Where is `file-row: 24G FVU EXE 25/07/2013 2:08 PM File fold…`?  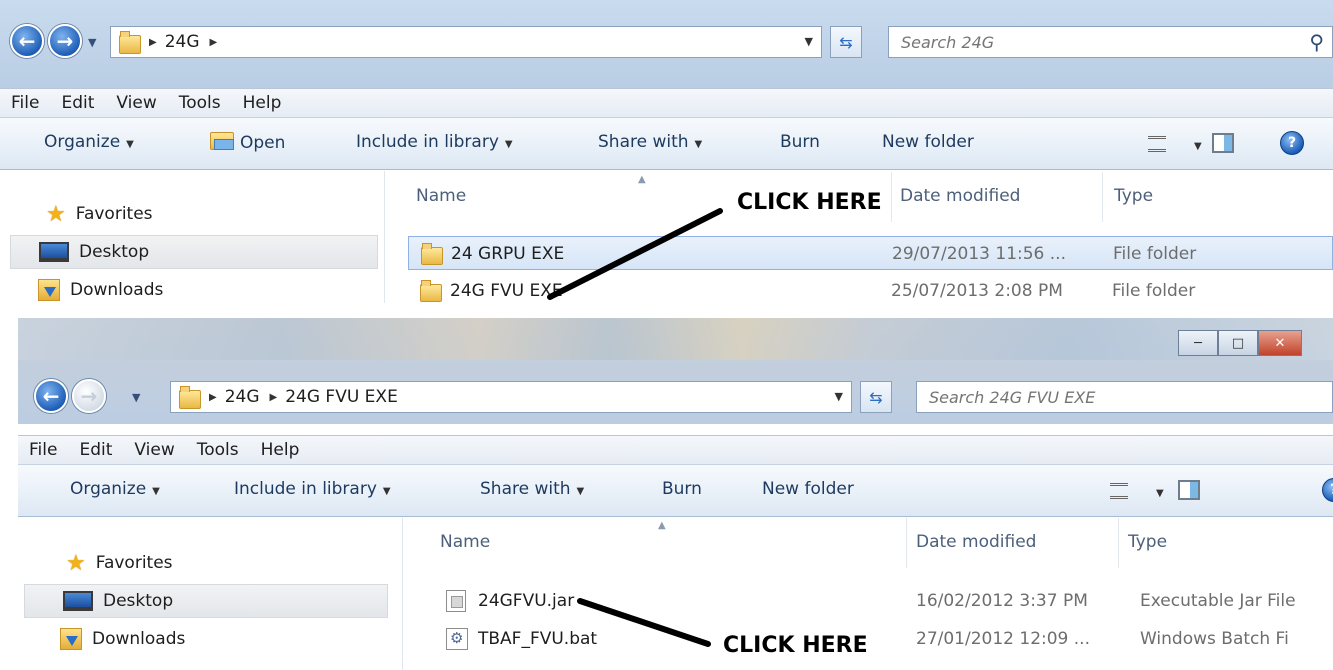 file-row: 24G FVU EXE 25/07/2013 2:08 PM File fold… is located at coordinates (870, 288).